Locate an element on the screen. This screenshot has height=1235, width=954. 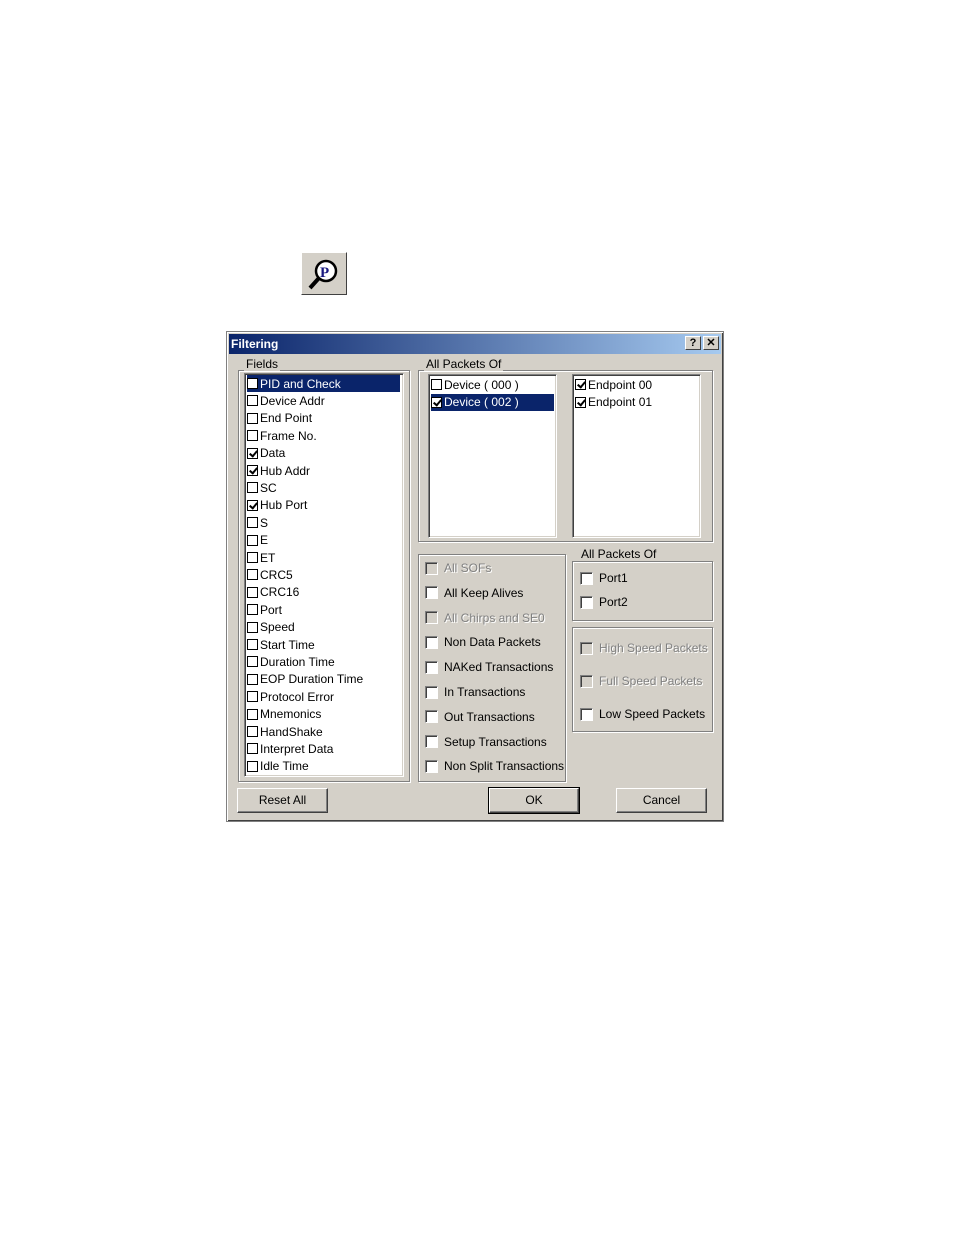
endpoints-listbox: Endpoint 00 Endpoint 01 is located at coordinates (636, 456).